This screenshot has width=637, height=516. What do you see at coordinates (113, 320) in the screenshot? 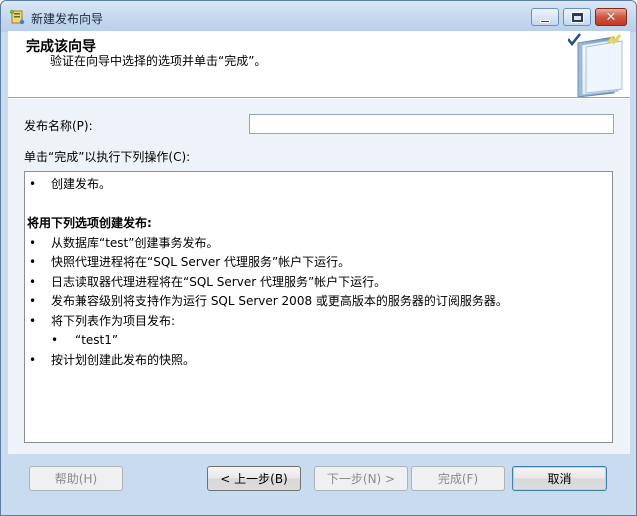
I see `option-text: 将下列表作为项目发布:` at bounding box center [113, 320].